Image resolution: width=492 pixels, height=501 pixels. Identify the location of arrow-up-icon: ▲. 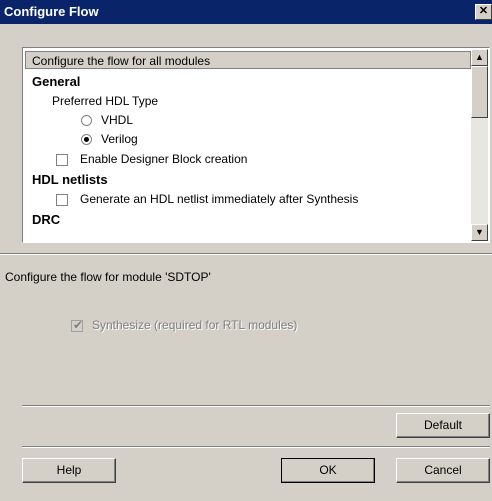
(479, 57).